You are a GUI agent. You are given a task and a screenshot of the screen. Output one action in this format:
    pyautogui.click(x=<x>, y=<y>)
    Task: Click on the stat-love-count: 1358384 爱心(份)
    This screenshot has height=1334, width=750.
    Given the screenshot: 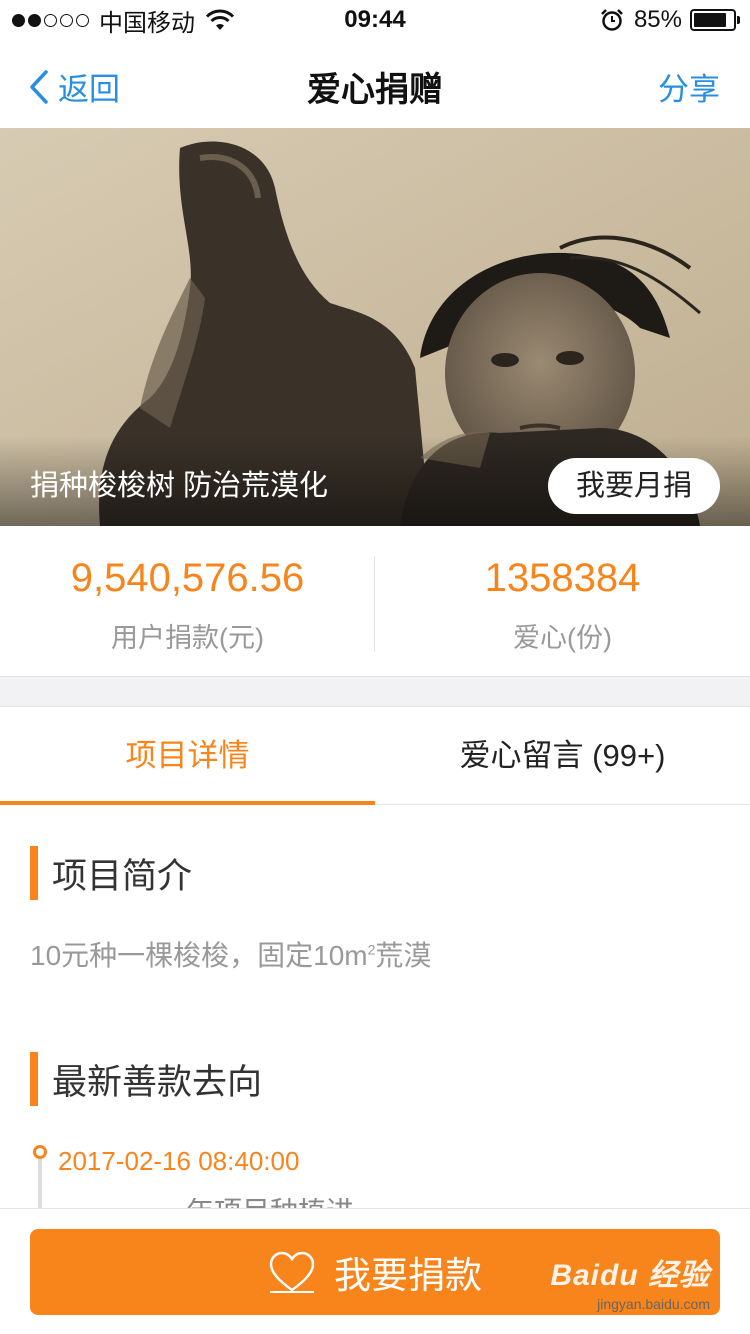 What is the action you would take?
    pyautogui.click(x=562, y=601)
    